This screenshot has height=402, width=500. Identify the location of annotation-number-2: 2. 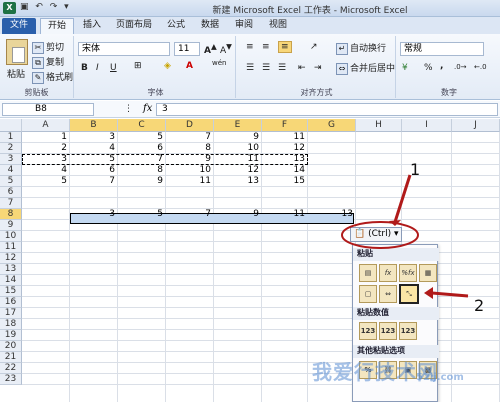
(479, 305).